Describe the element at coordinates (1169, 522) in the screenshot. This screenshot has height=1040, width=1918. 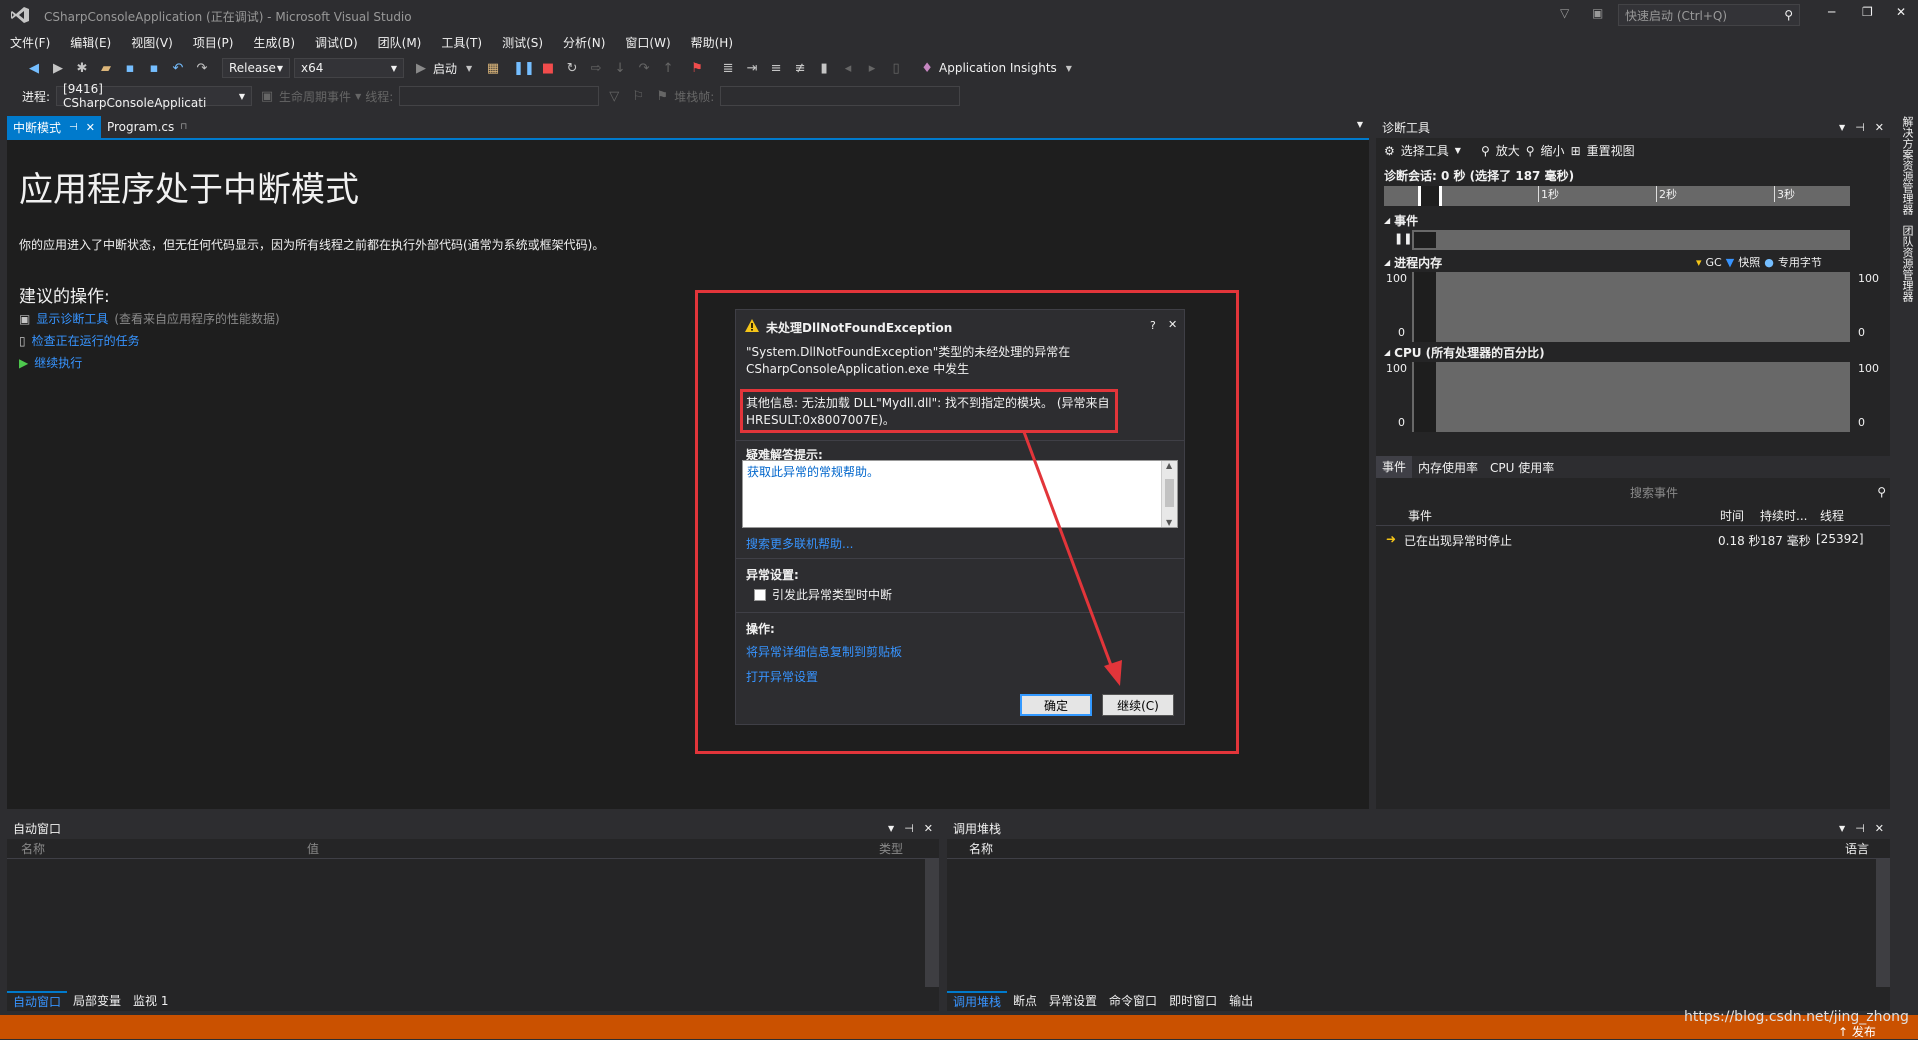
I see `scroll-down-icon: ▼` at that location.